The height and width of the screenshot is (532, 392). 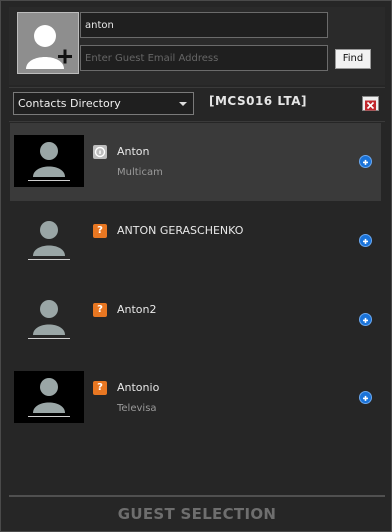 I want to click on contact-name: Anton2, so click(x=137, y=309).